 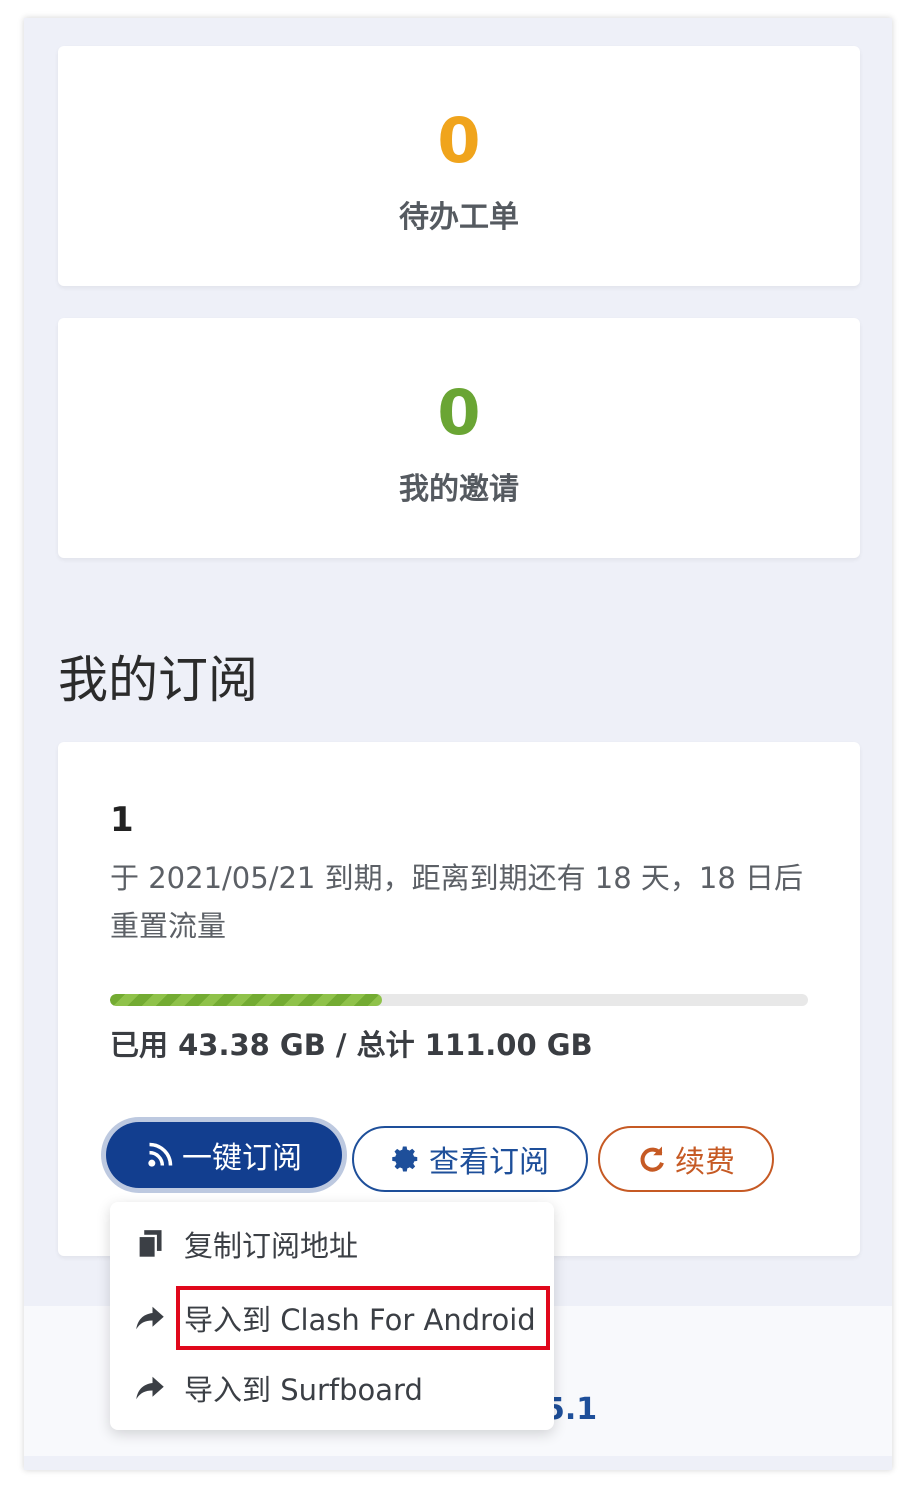 What do you see at coordinates (652, 1159) in the screenshot?
I see `refresh-icon` at bounding box center [652, 1159].